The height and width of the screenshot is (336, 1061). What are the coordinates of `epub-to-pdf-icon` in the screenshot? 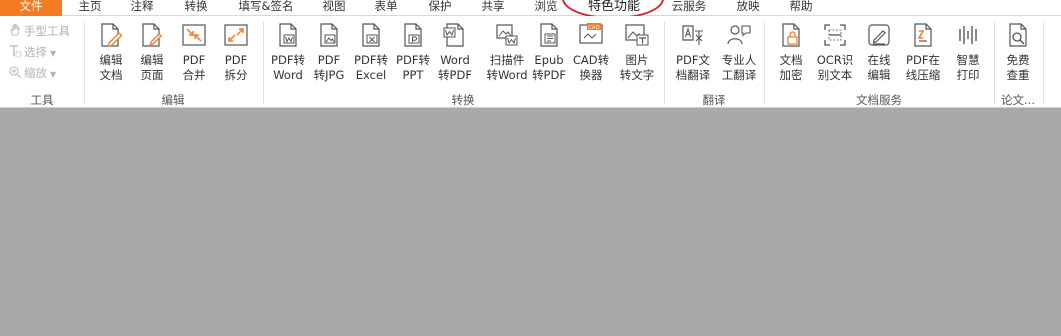 It's located at (549, 35).